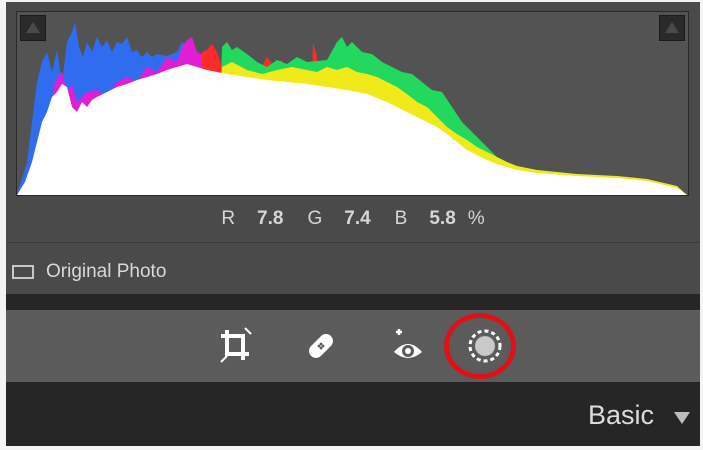  What do you see at coordinates (23, 272) in the screenshot?
I see `original-photo-checkbox` at bounding box center [23, 272].